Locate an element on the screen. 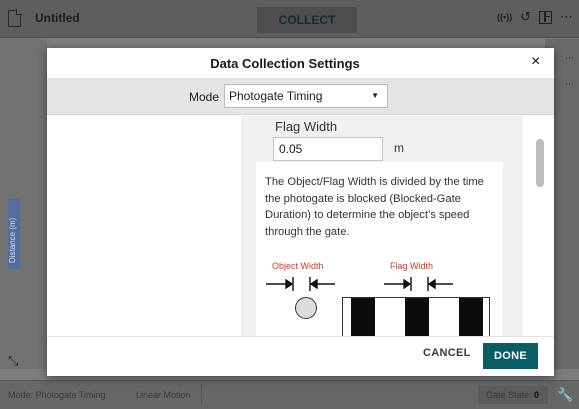 Image resolution: width=579 pixels, height=409 pixels. dialog-title: Data Collection Settings is located at coordinates (285, 63).